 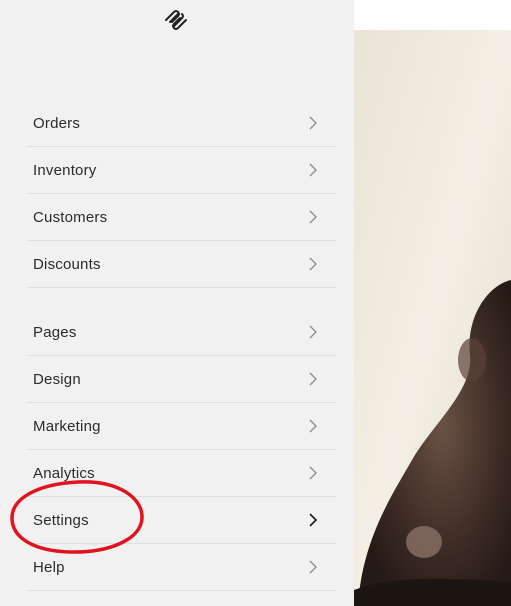 I want to click on sidebar-item-label: Pages, so click(x=55, y=332).